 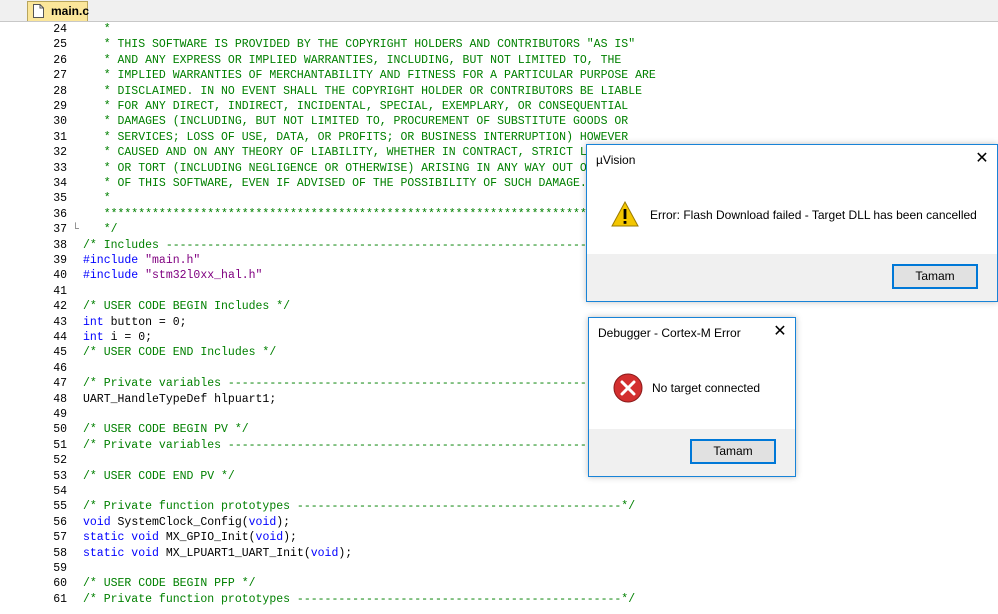 I want to click on line-number: 50, so click(x=60, y=430).